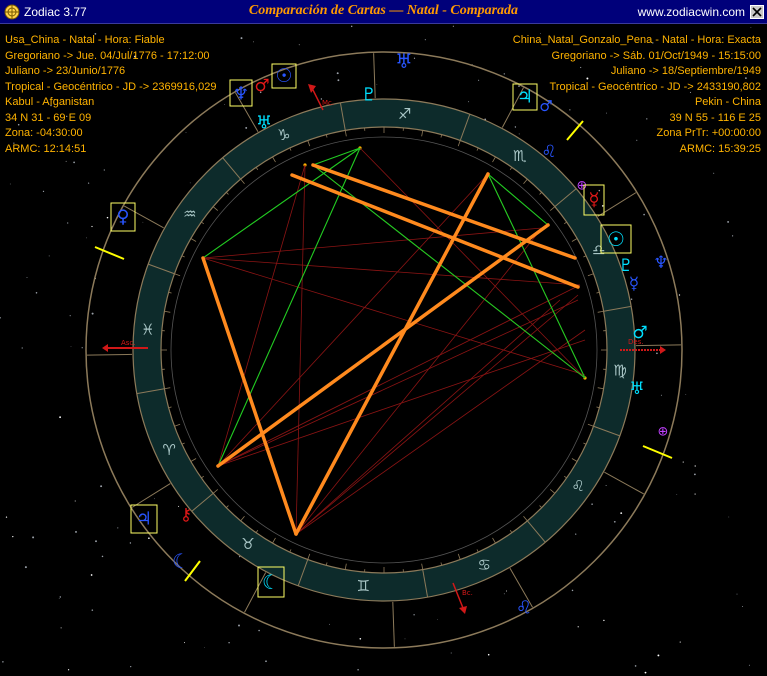 Image resolution: width=767 pixels, height=676 pixels. What do you see at coordinates (241, 94) in the screenshot?
I see `neptune-icon: ♆` at bounding box center [241, 94].